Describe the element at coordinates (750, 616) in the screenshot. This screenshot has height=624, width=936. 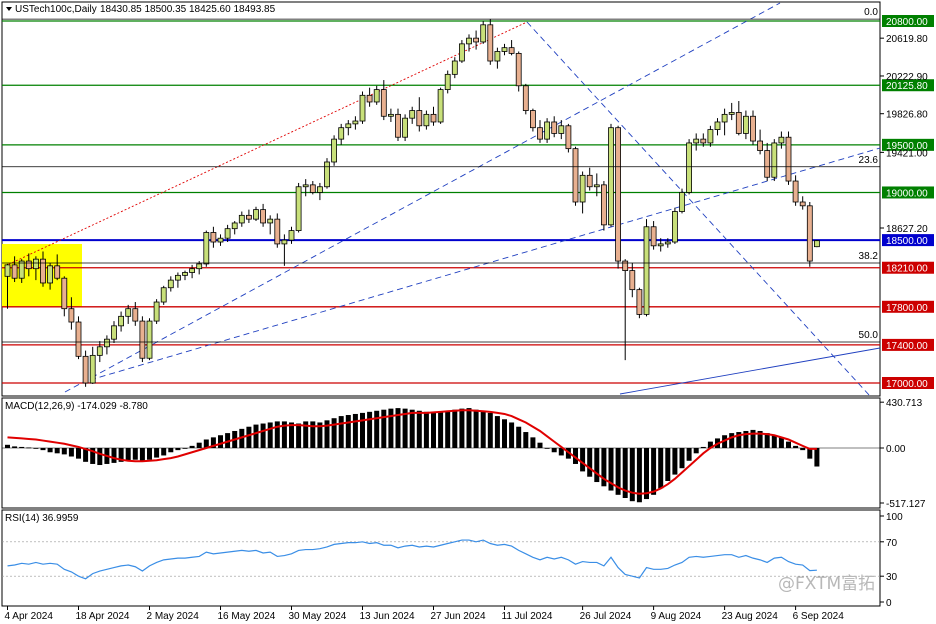
I see `date-axis-label: 23 Aug 2024` at that location.